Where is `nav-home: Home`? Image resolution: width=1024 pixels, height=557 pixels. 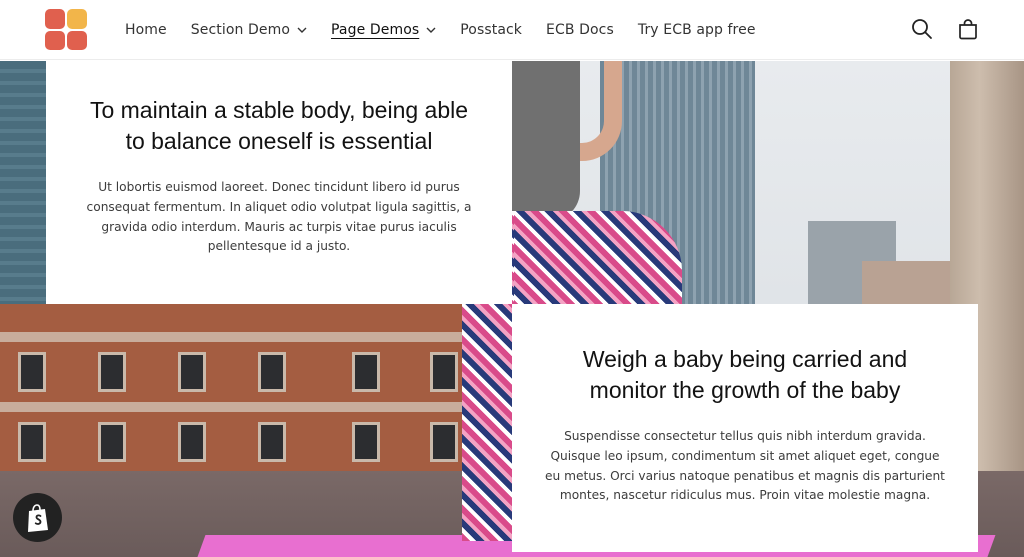
nav-home: Home is located at coordinates (146, 30).